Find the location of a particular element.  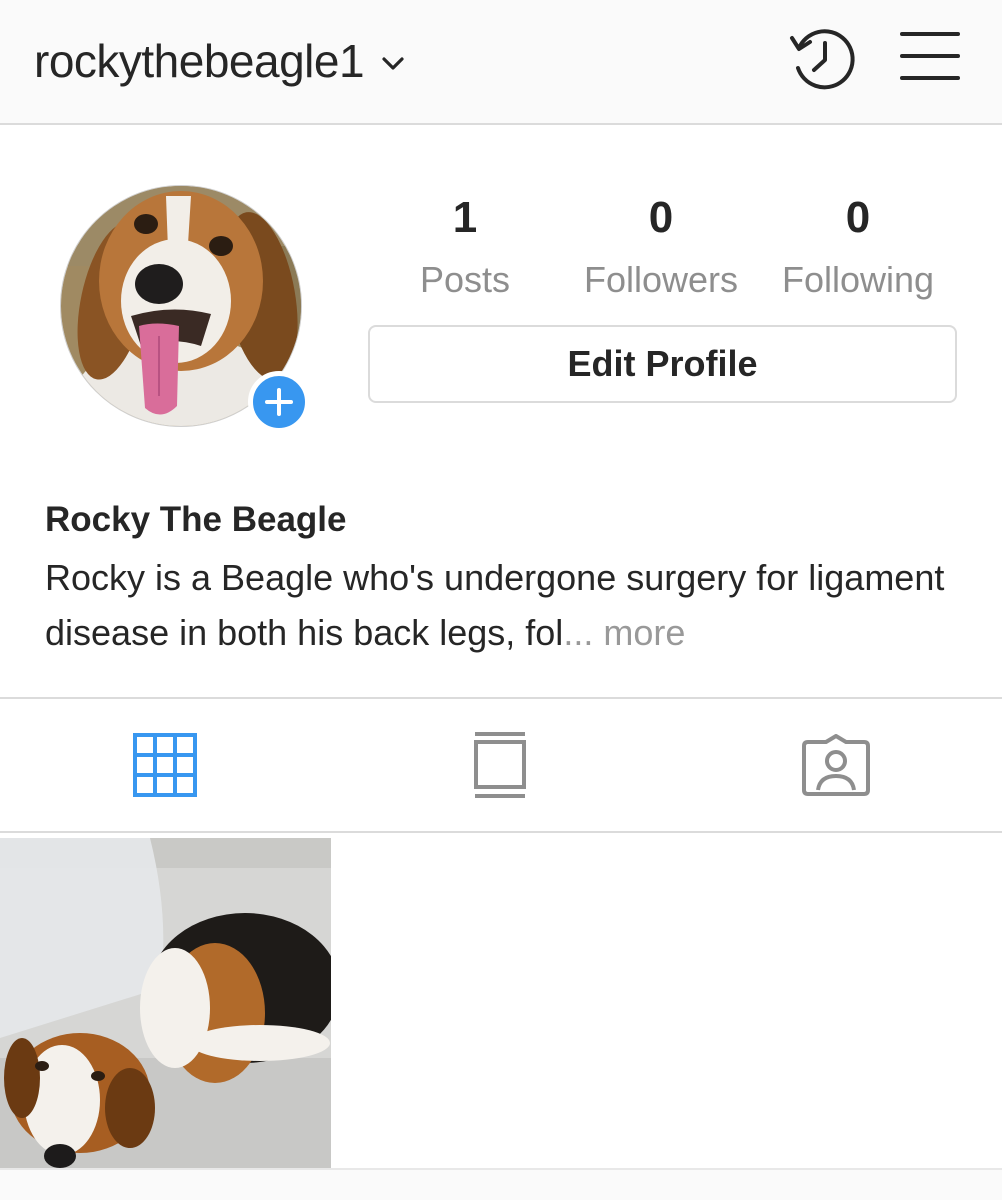

profile-tabs is located at coordinates (501, 765).